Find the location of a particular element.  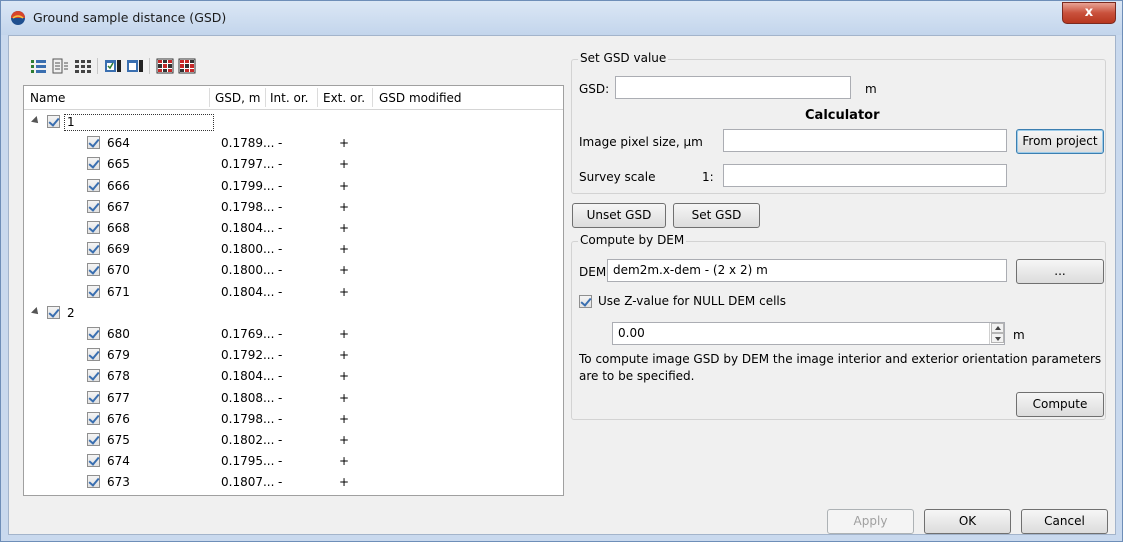

survey-scale-label: Survey scale is located at coordinates (617, 177).